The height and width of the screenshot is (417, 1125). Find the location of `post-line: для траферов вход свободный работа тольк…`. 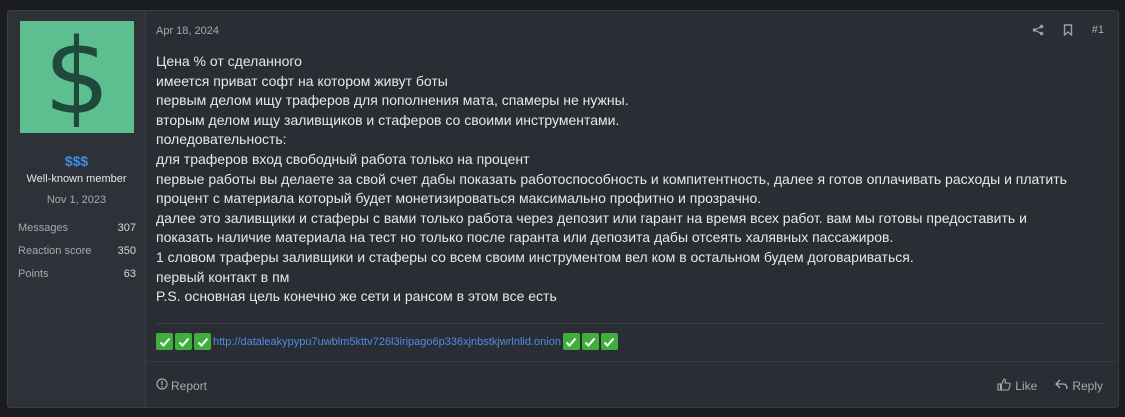

post-line: для траферов вход свободный работа тольк… is located at coordinates (343, 158).